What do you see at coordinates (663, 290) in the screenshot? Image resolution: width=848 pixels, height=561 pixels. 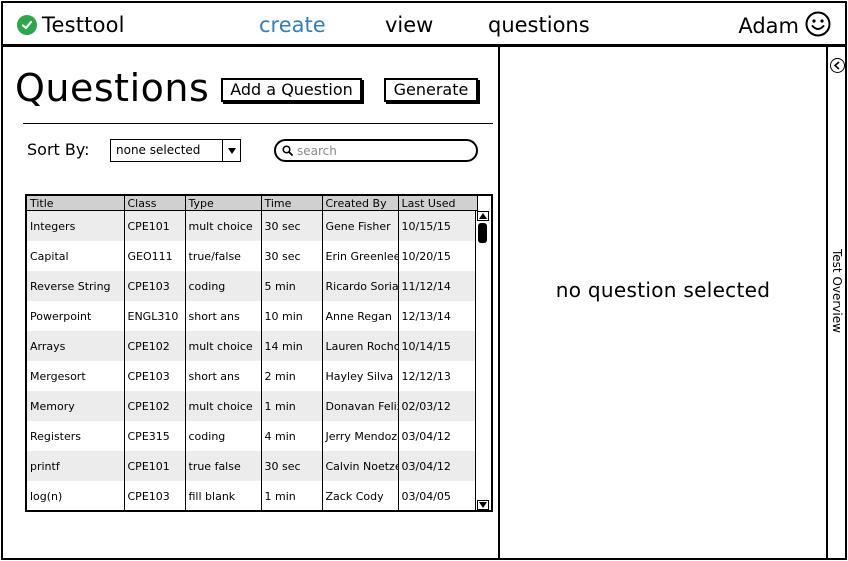 I see `empty-state-message: no question selected` at bounding box center [663, 290].